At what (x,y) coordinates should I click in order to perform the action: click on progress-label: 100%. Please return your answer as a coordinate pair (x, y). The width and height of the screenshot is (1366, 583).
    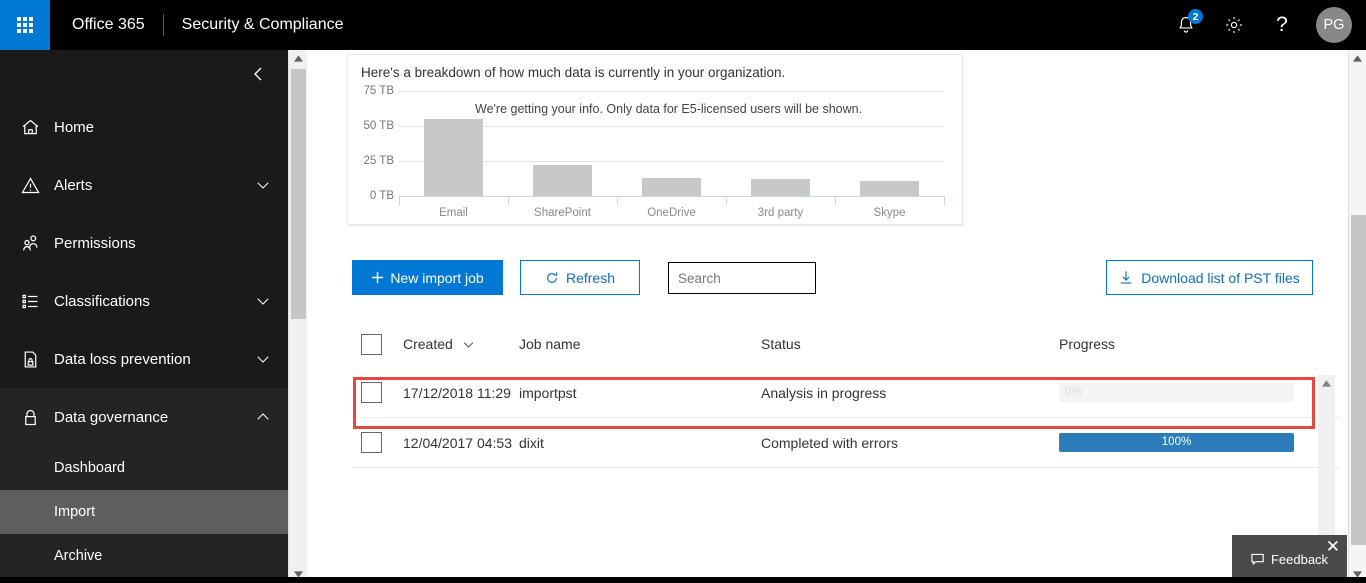
    Looking at the image, I should click on (1176, 442).